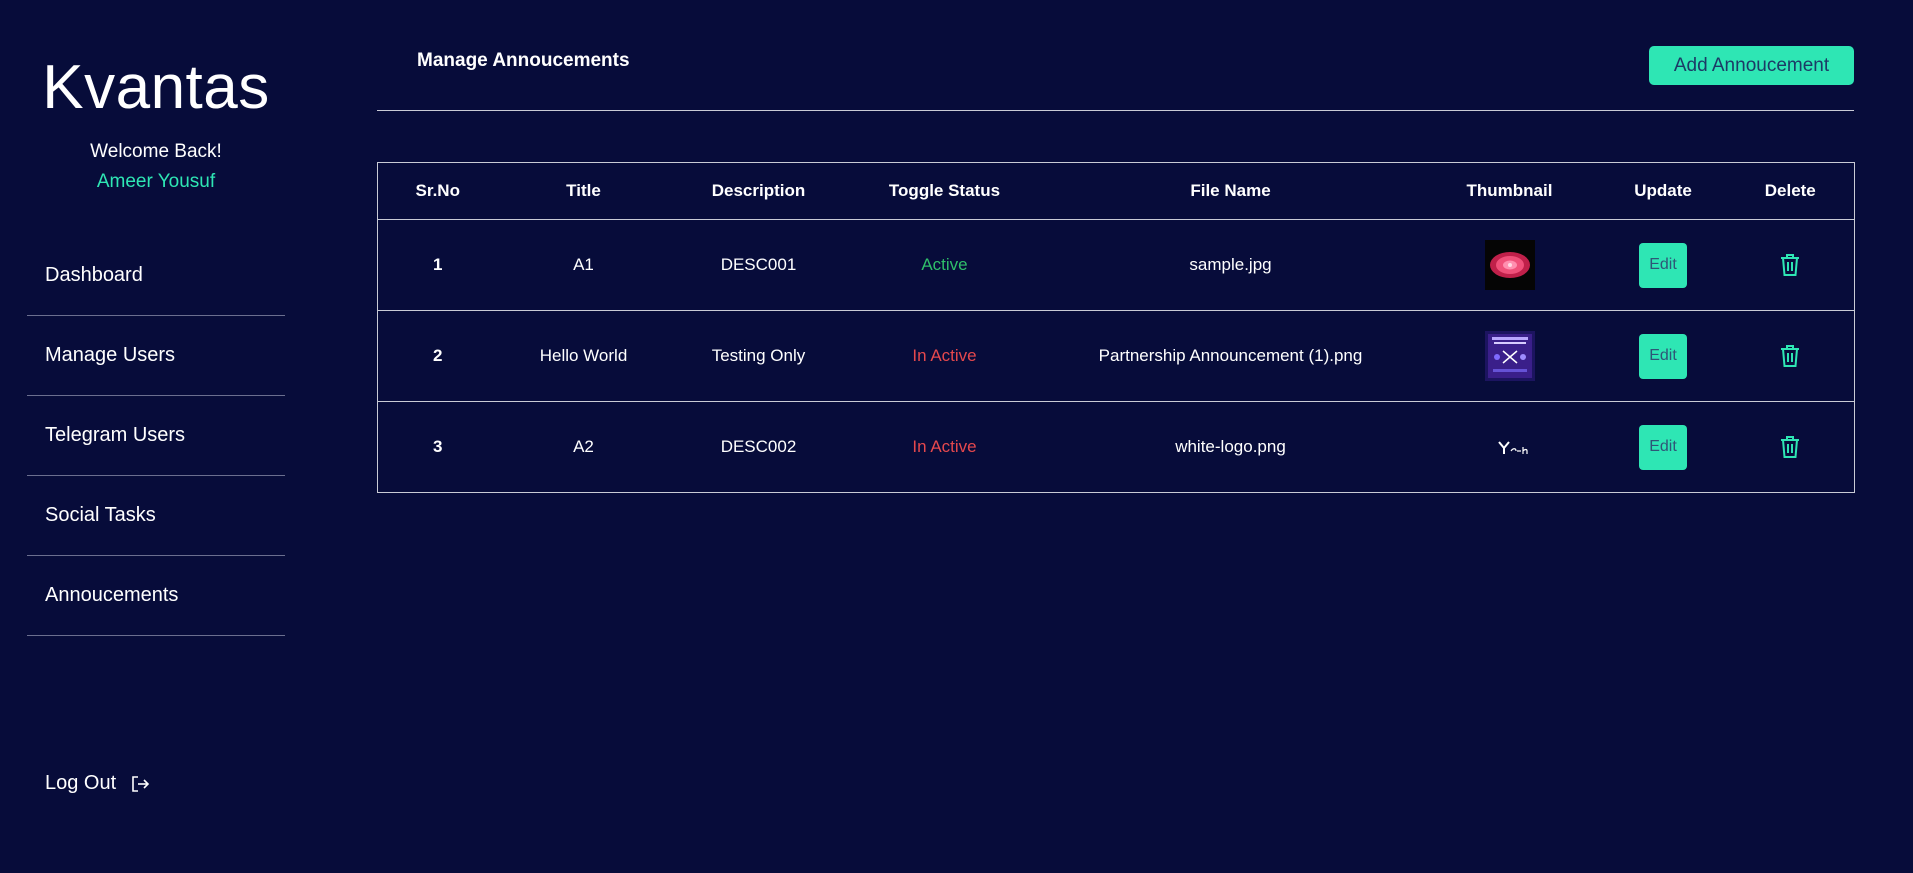 This screenshot has width=1913, height=873. Describe the element at coordinates (944, 191) in the screenshot. I see `column-header: Toggle Status` at that location.